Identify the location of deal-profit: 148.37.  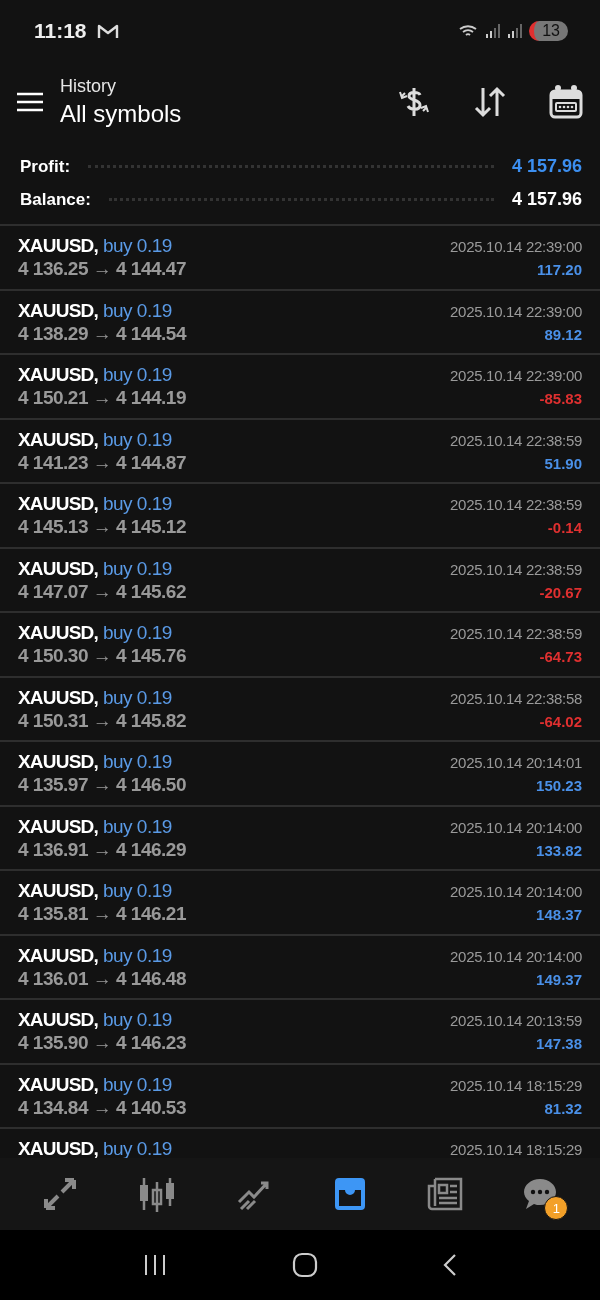
(559, 914).